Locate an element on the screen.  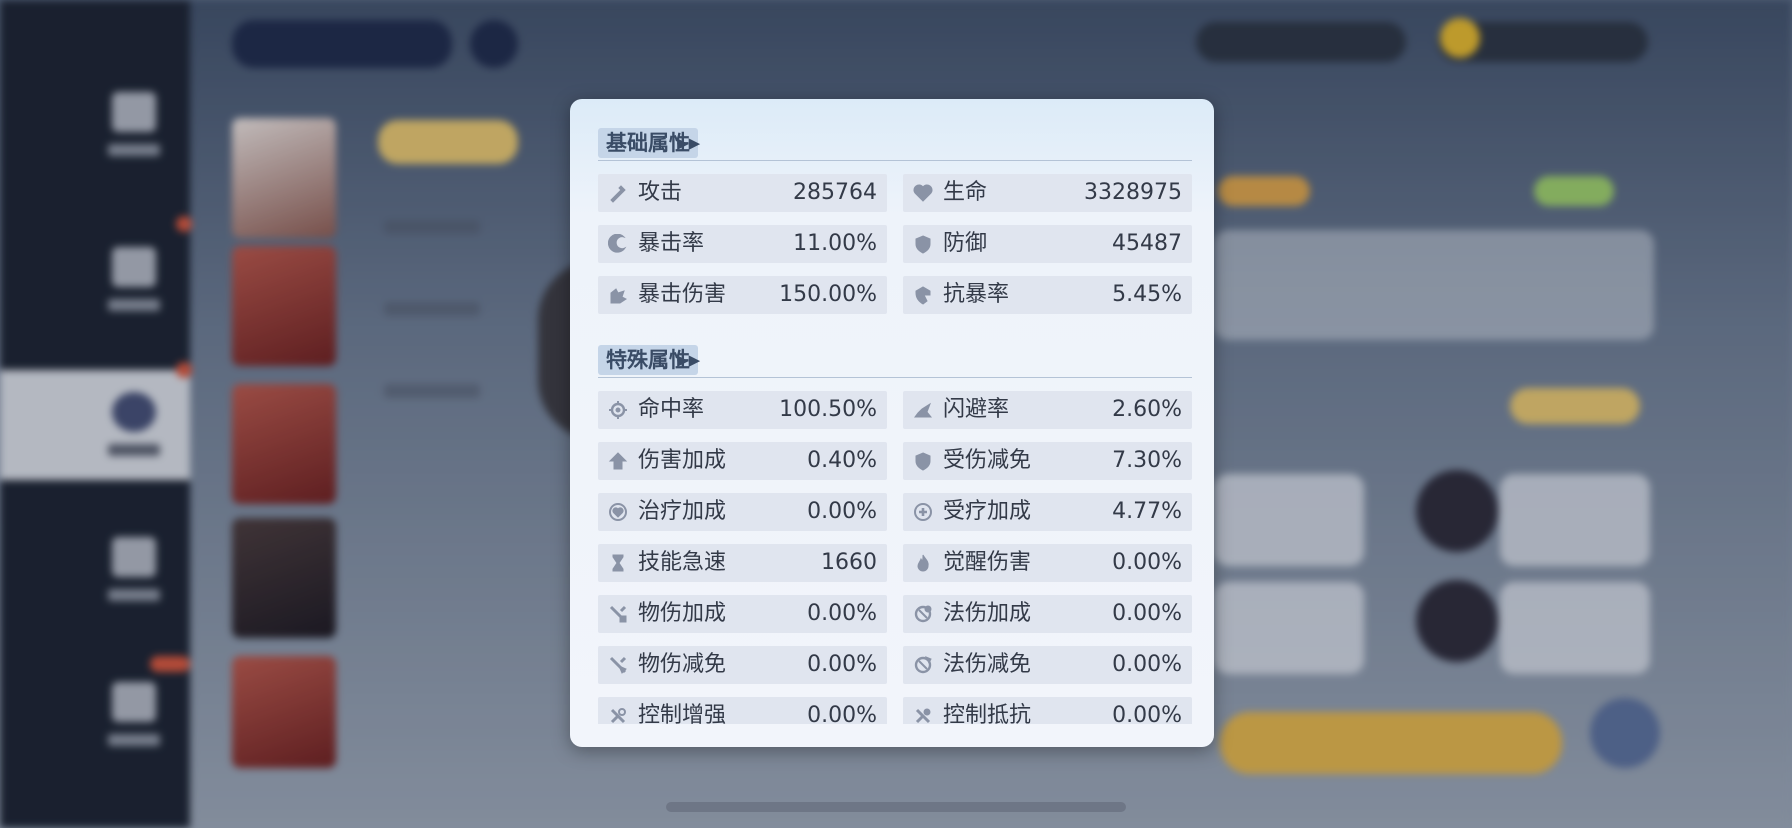
attribute-row: 暴击率 11.00% 防御 45487 is located at coordinates (895, 244).